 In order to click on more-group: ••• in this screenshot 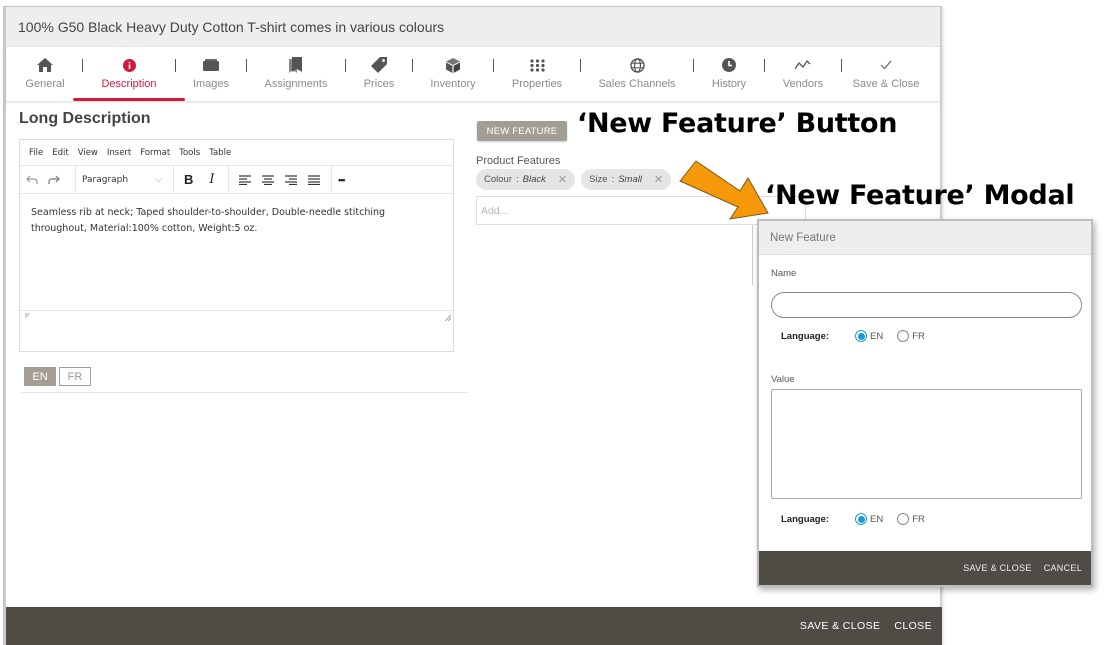, I will do `click(341, 179)`.